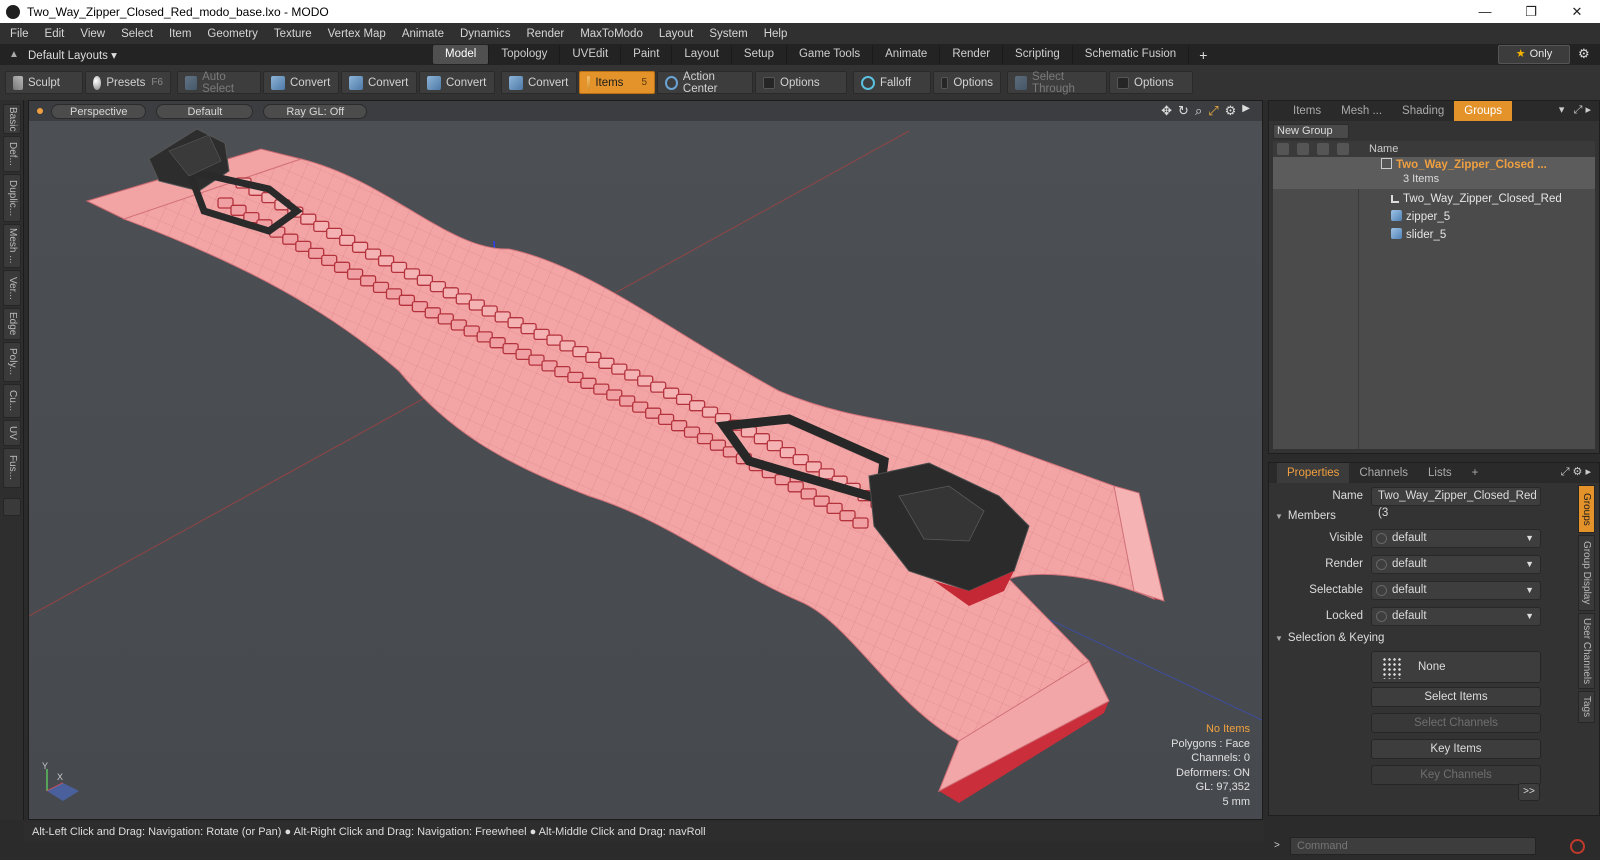  I want to click on sculpt-button: Sculpt, so click(44, 82).